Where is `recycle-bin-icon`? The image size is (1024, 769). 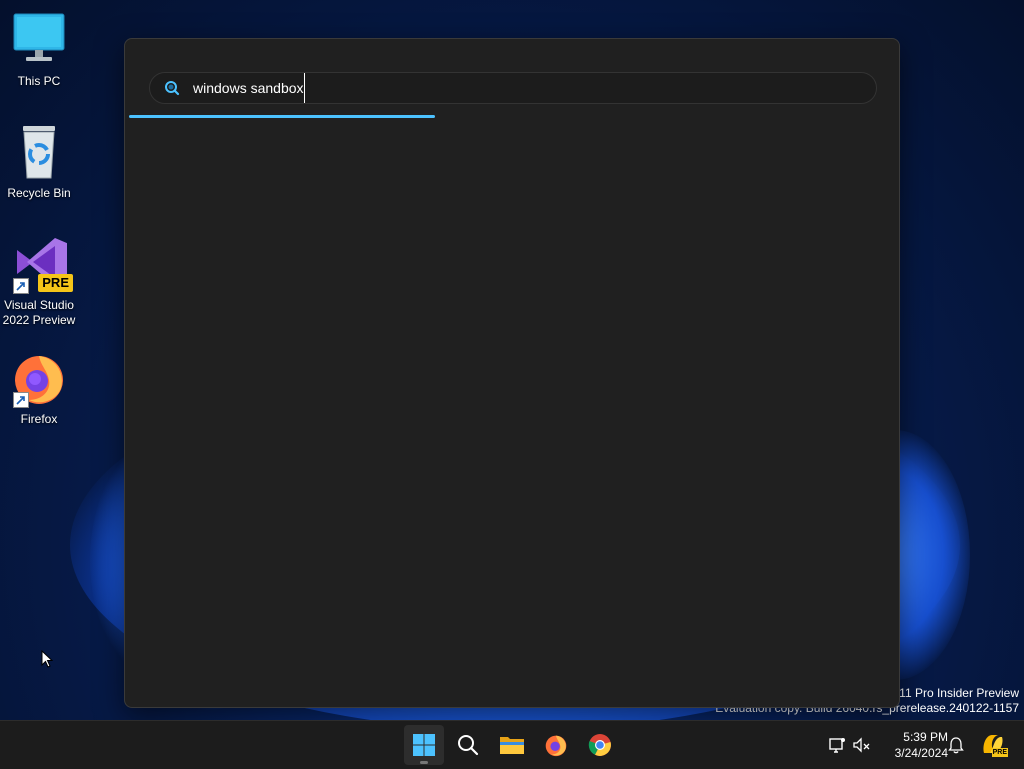
recycle-bin-icon is located at coordinates (39, 152).